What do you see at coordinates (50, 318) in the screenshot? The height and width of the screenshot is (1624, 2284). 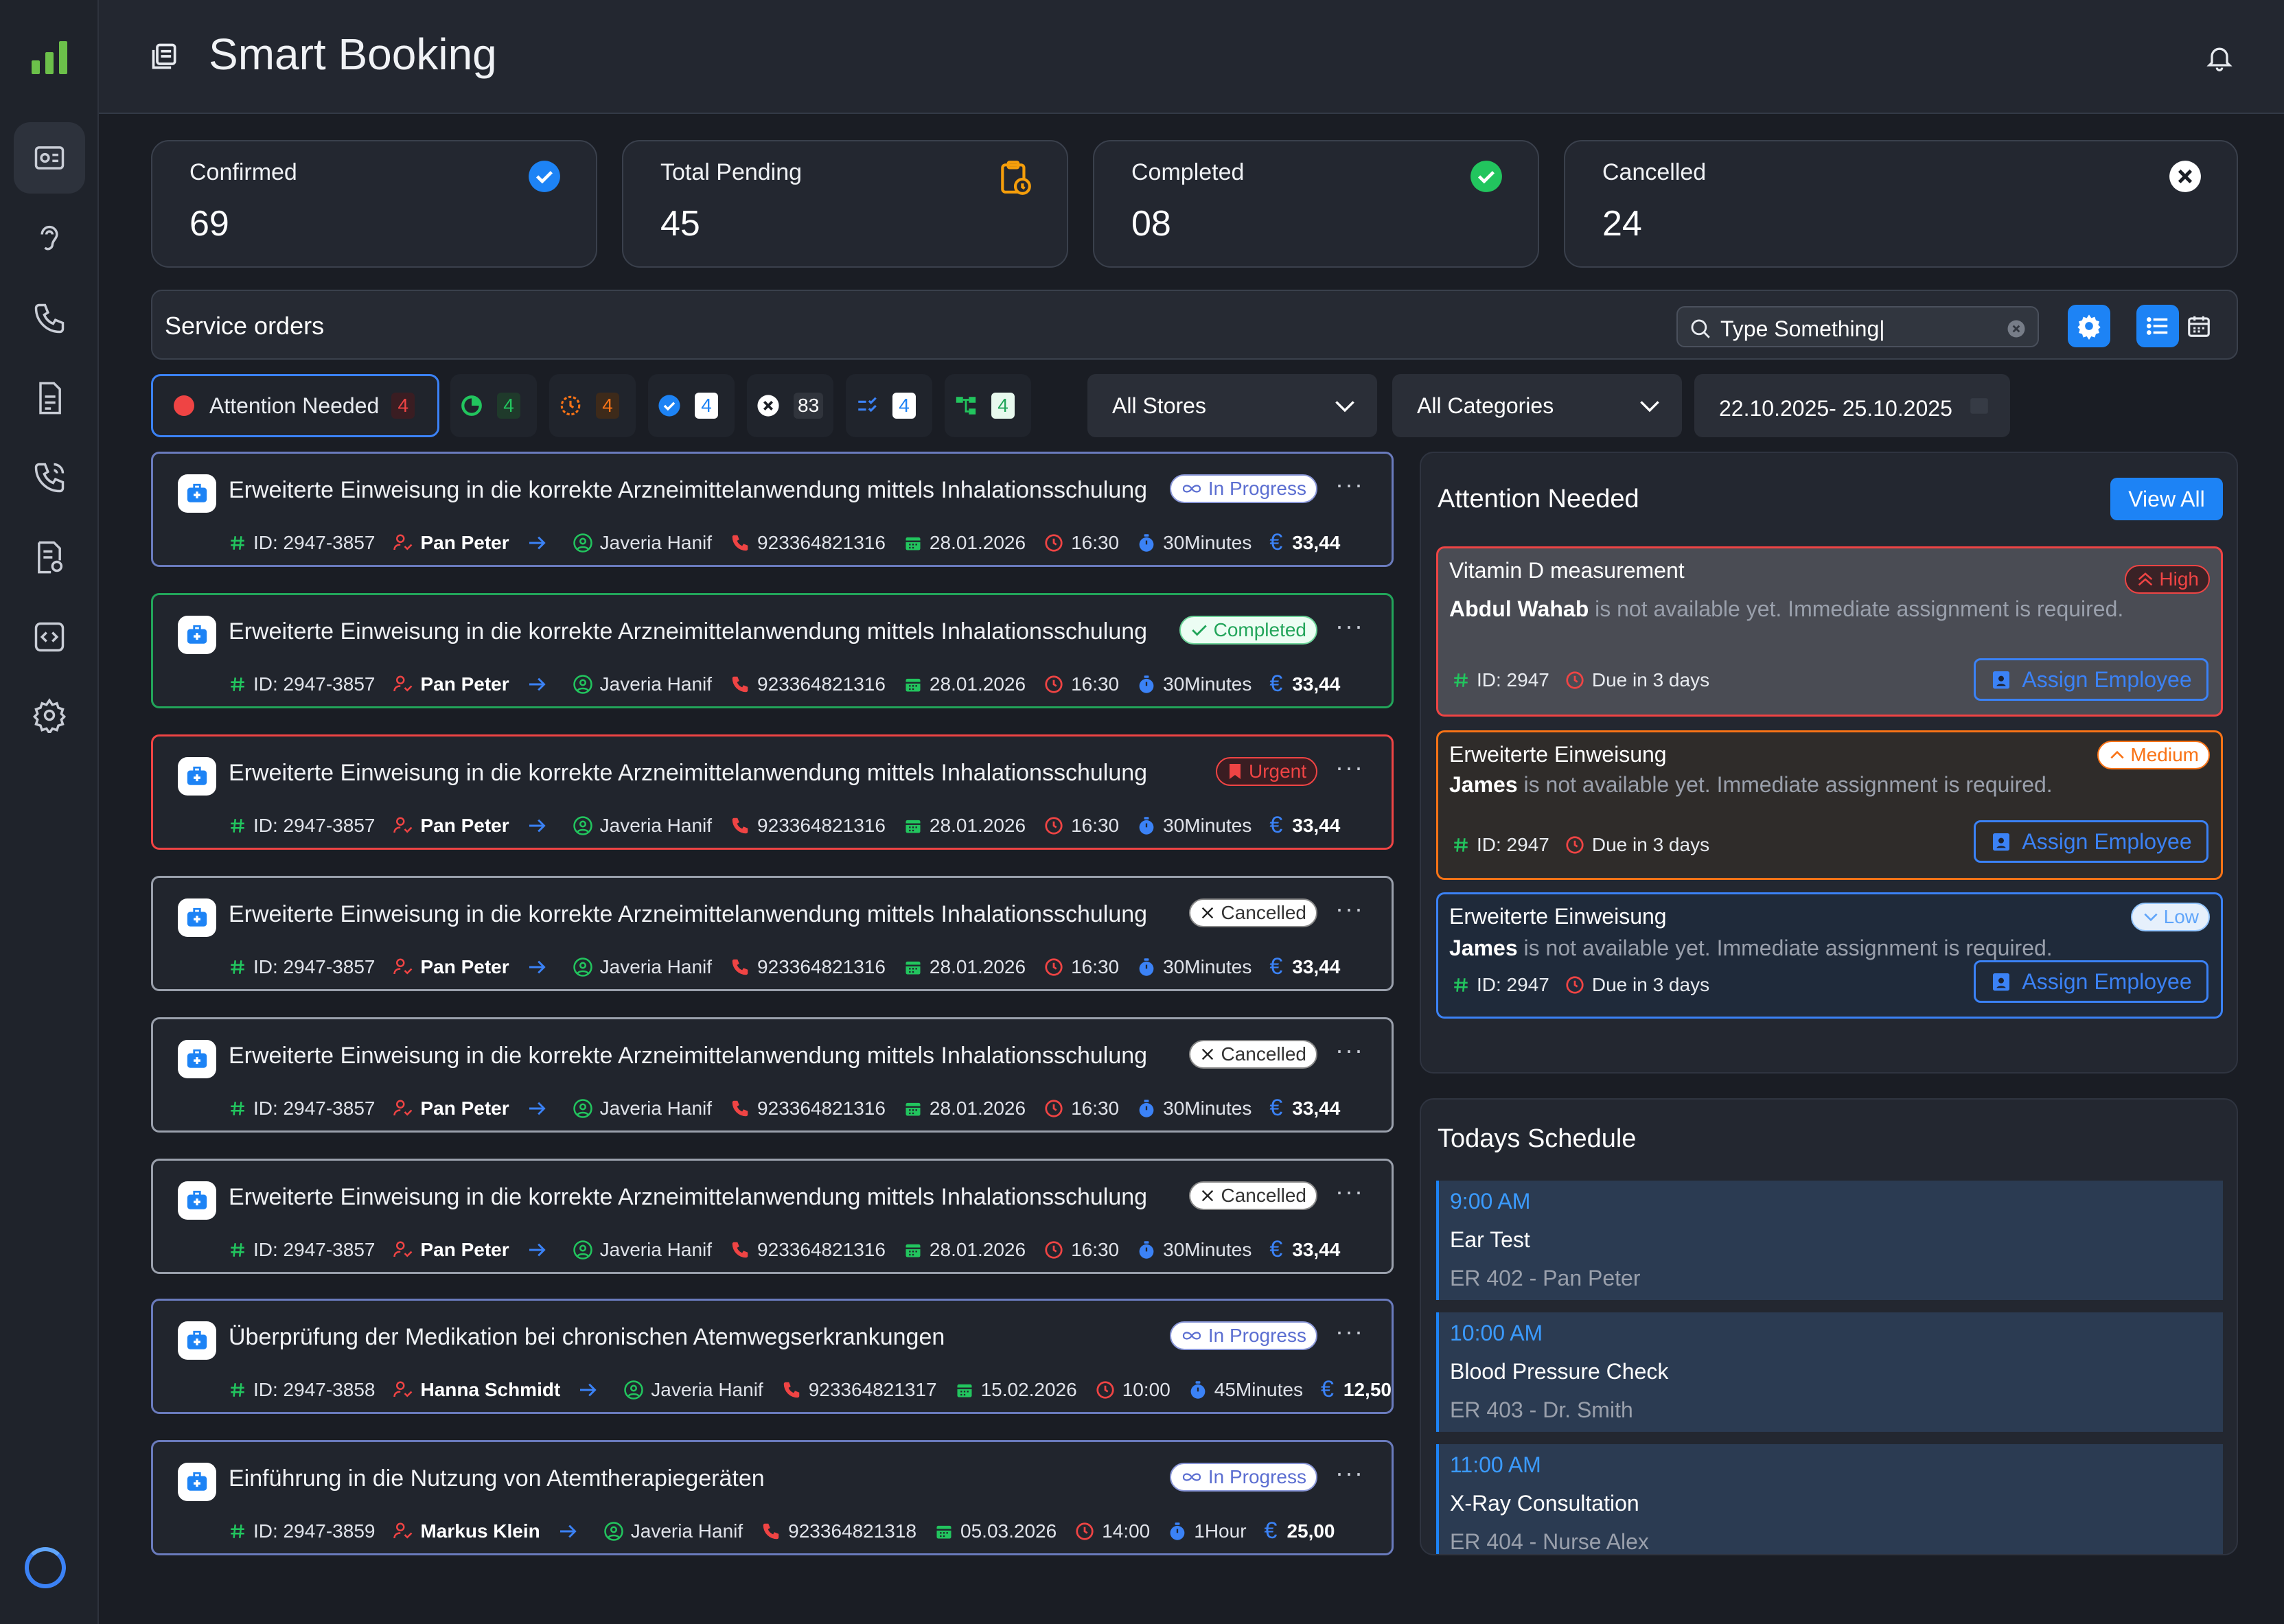 I see `sidebar-phone-icon` at bounding box center [50, 318].